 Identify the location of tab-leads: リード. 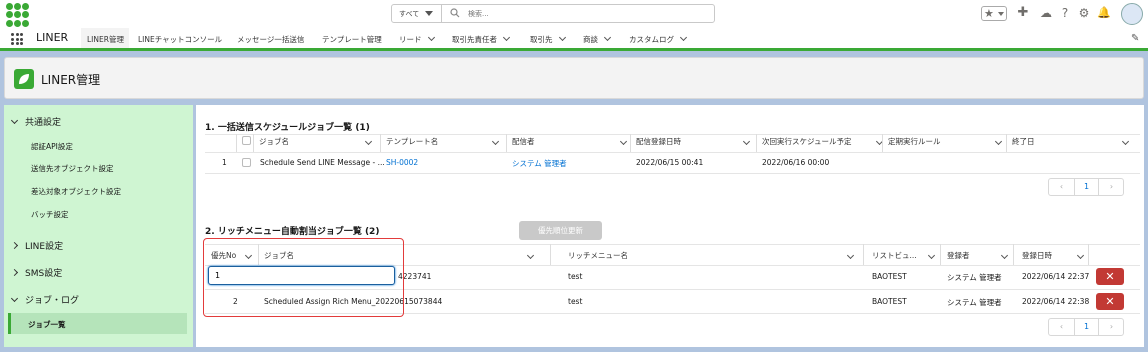
(417, 38).